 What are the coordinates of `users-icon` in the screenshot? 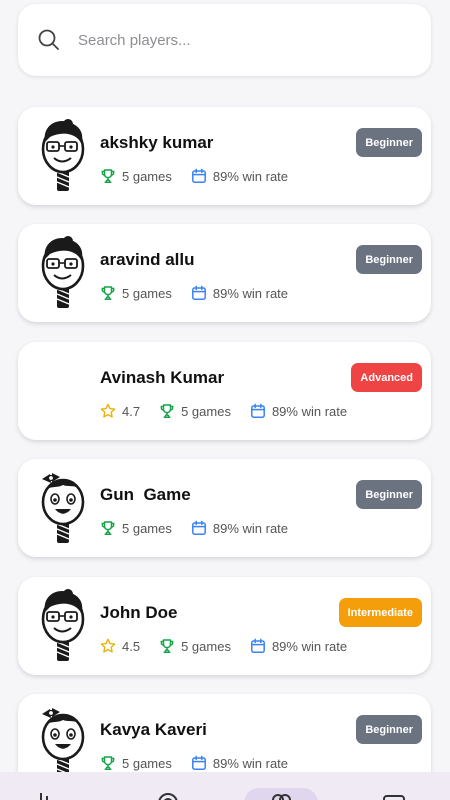 It's located at (281, 796).